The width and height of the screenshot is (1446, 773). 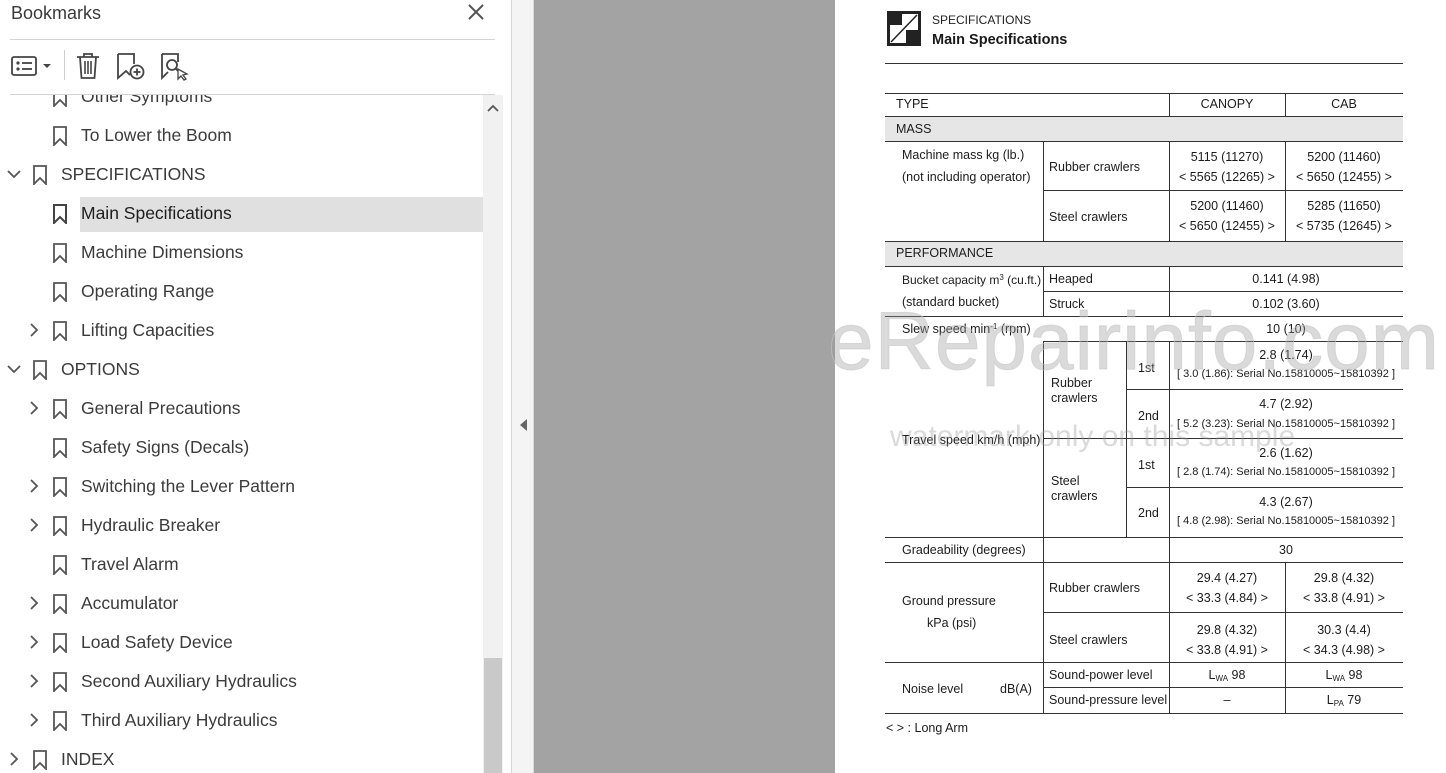 I want to click on bookmark-item-main-specifications: Main Specifications, so click(x=241, y=213).